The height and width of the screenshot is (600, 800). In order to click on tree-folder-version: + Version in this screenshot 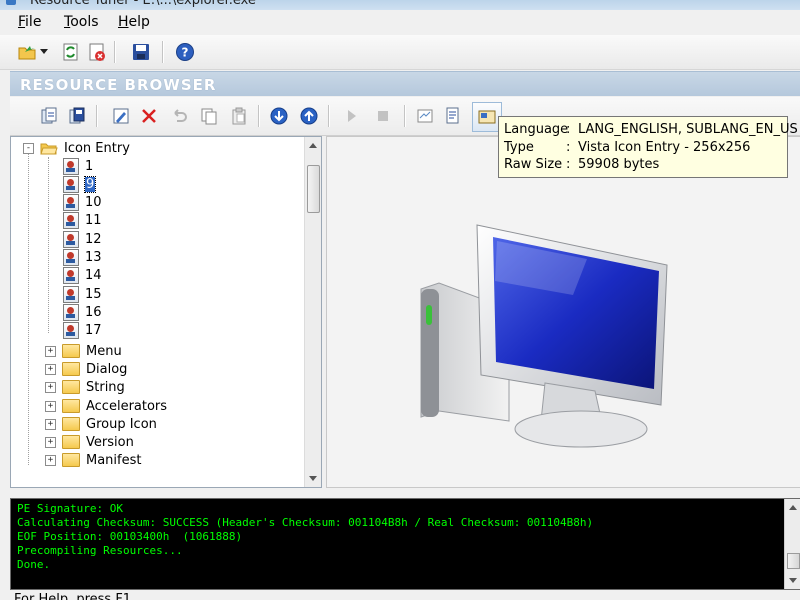, I will do `click(89, 442)`.